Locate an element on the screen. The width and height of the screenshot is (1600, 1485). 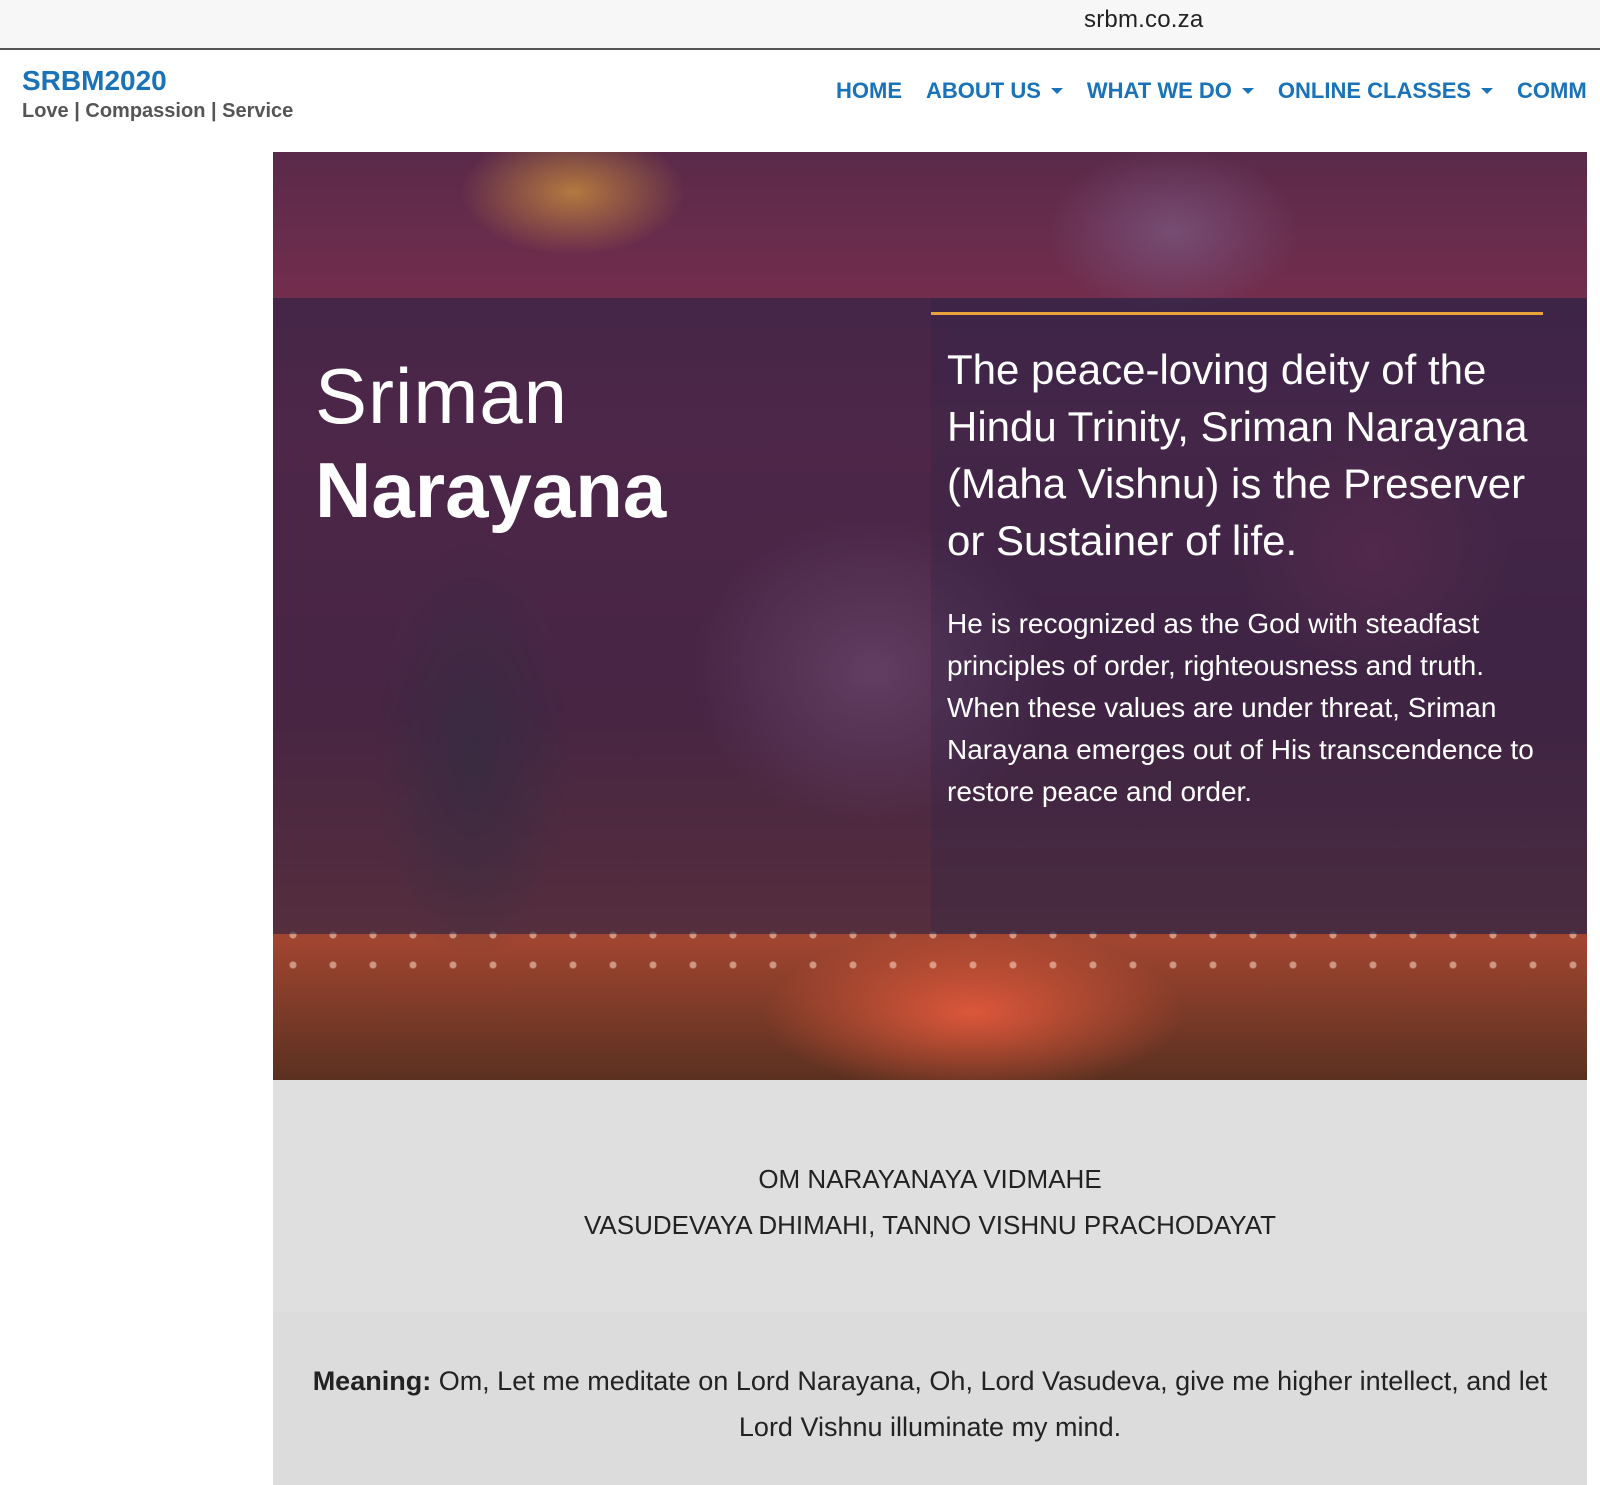
nav-what-we-do-label: WHAT WE DO is located at coordinates (1159, 90).